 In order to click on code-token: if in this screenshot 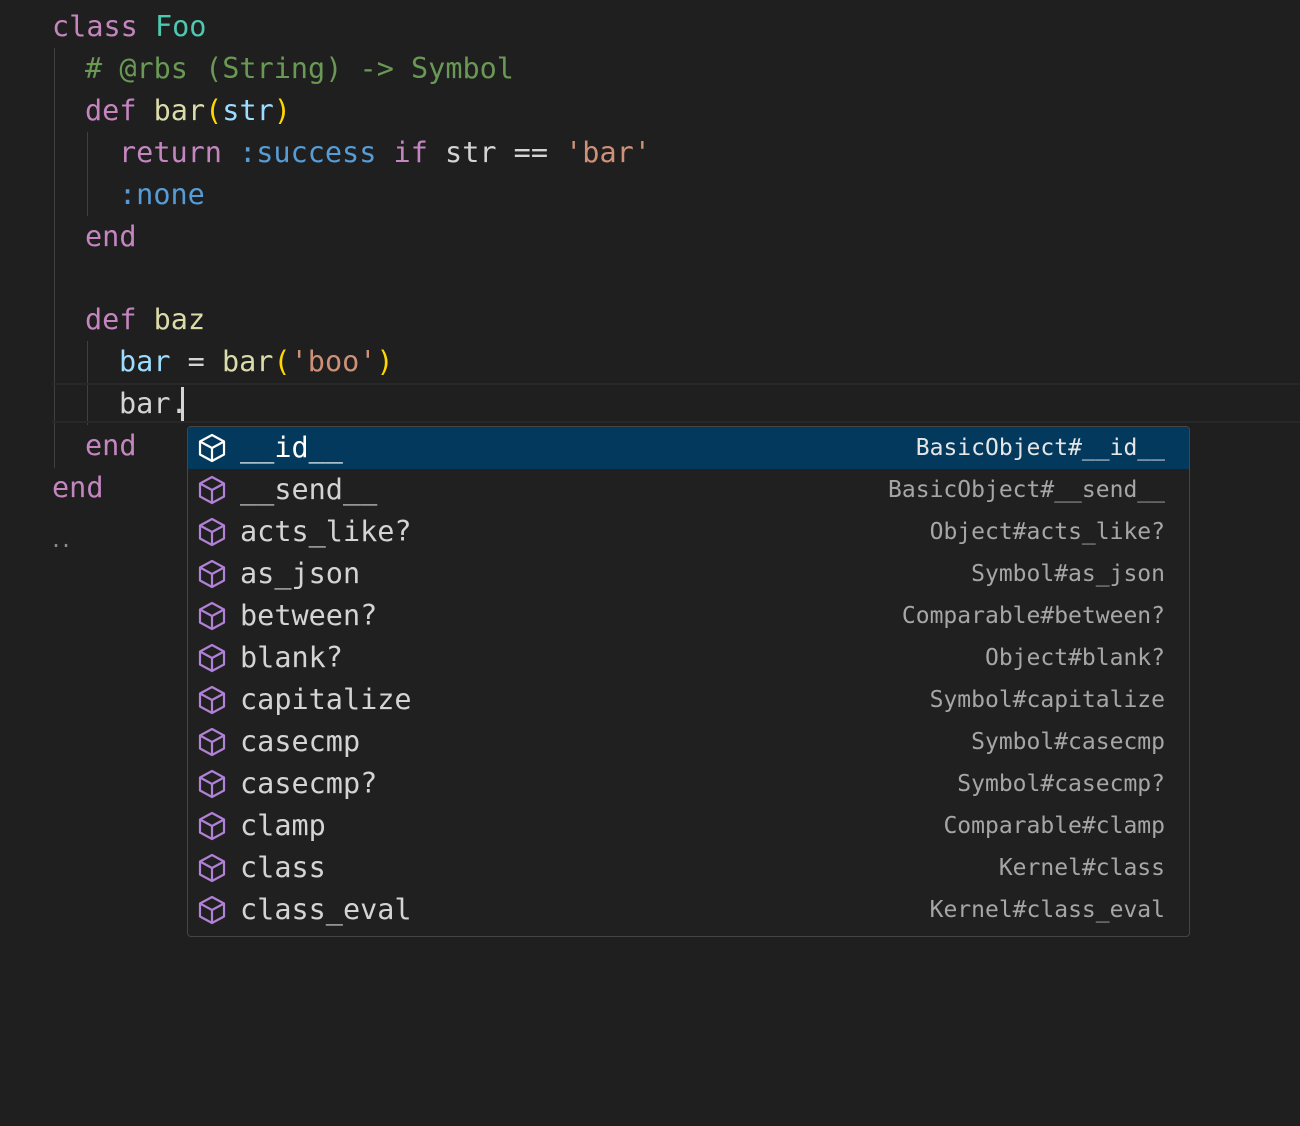, I will do `click(419, 152)`.